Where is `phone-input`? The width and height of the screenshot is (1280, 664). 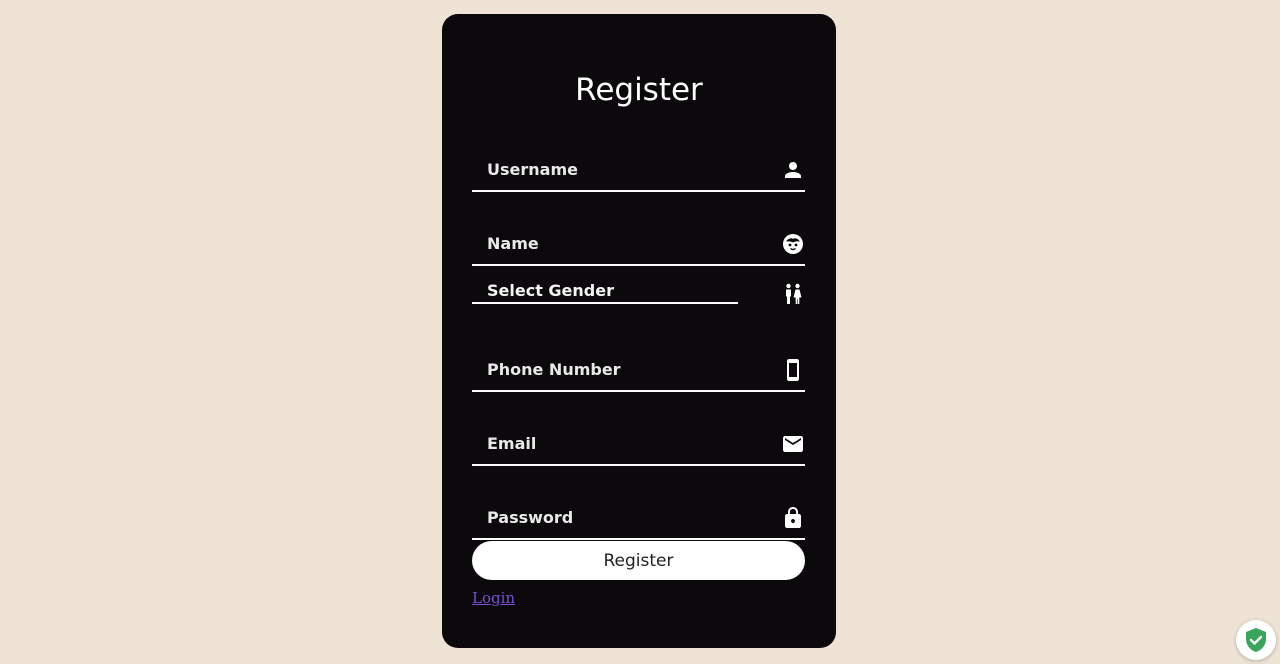 phone-input is located at coordinates (614, 370).